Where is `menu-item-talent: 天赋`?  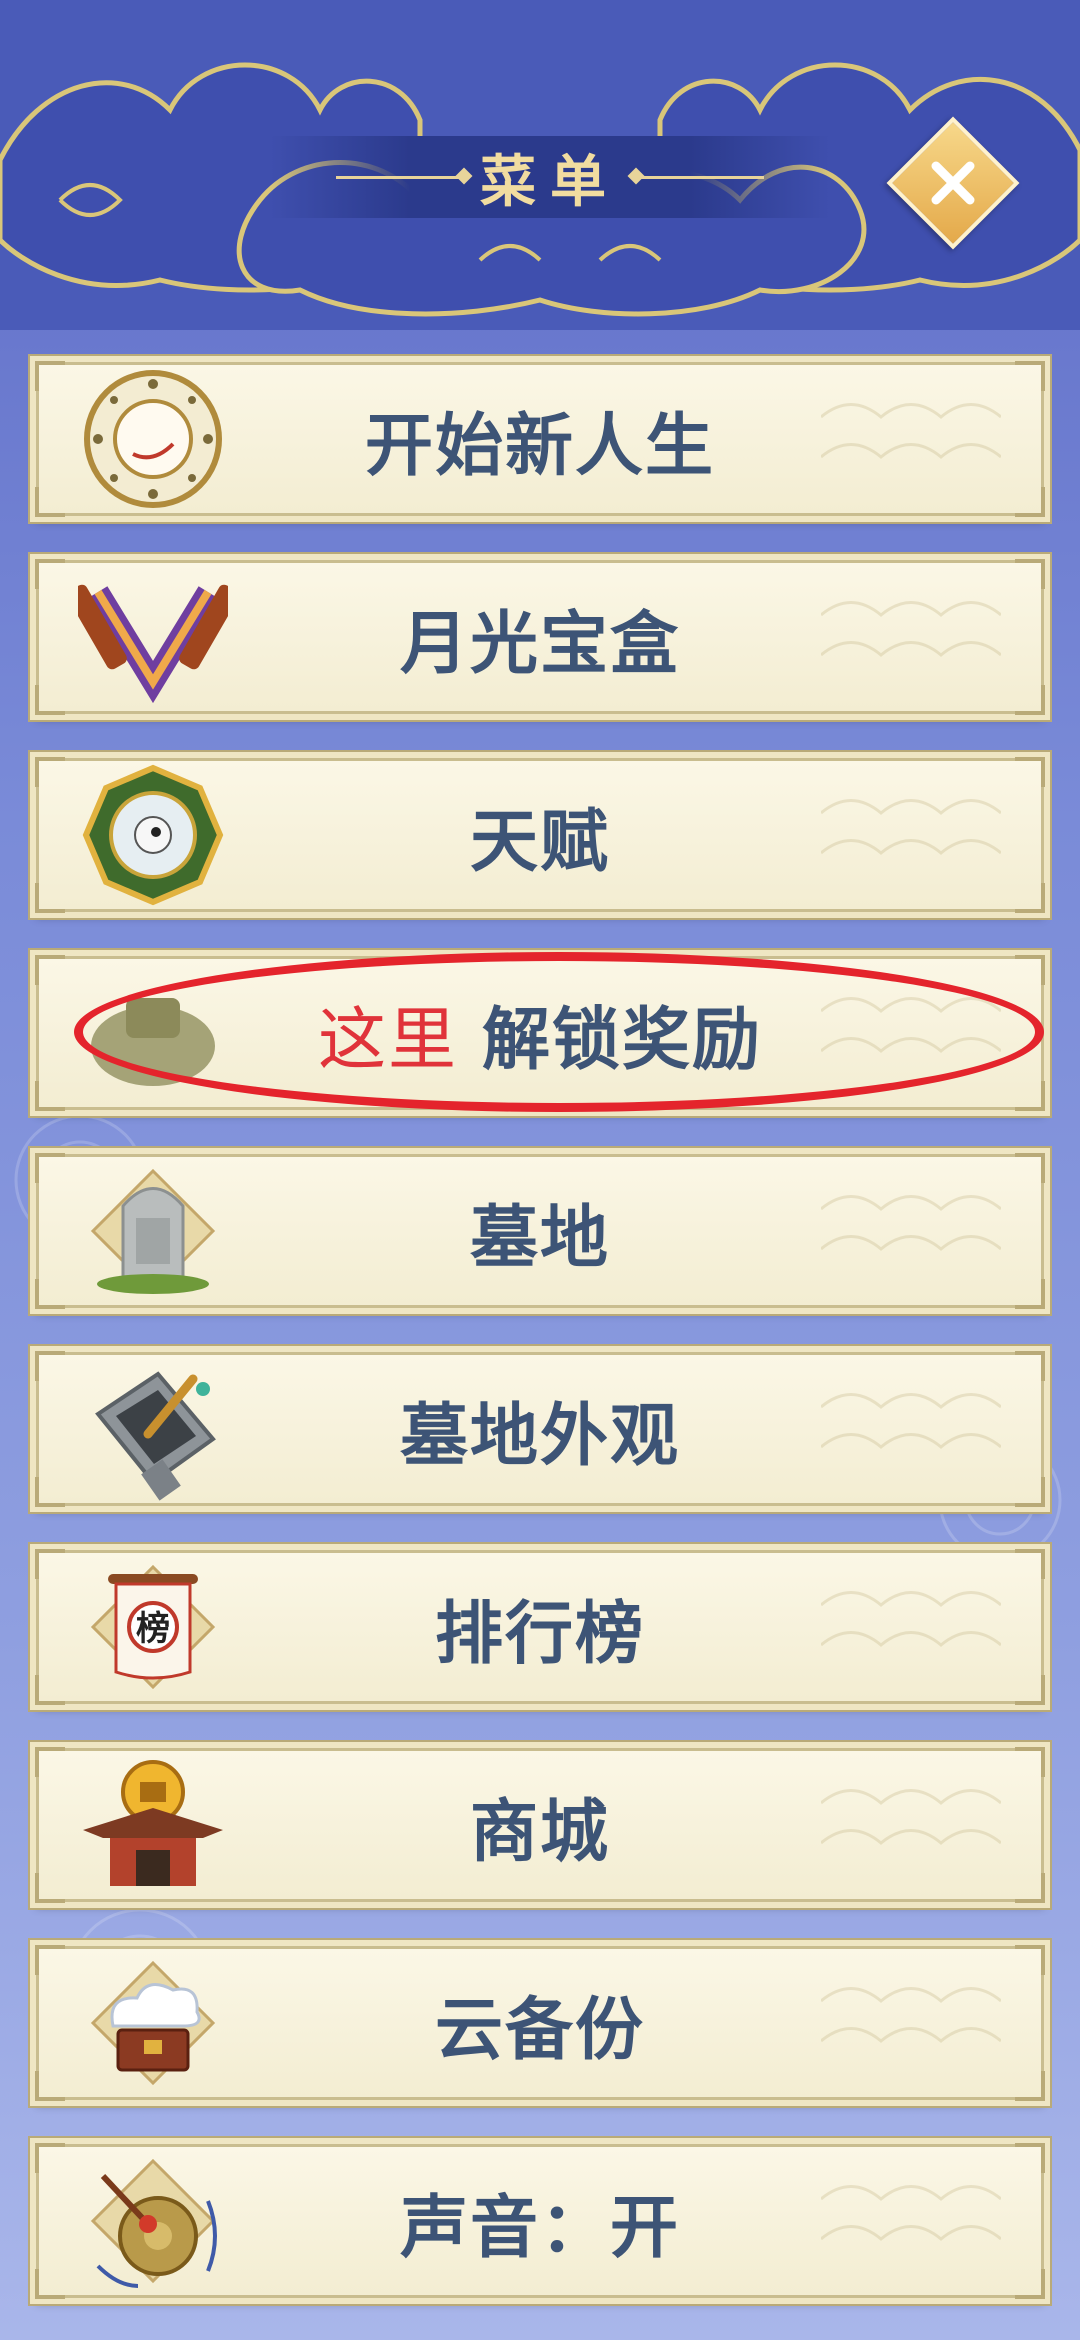 menu-item-talent: 天赋 is located at coordinates (540, 835).